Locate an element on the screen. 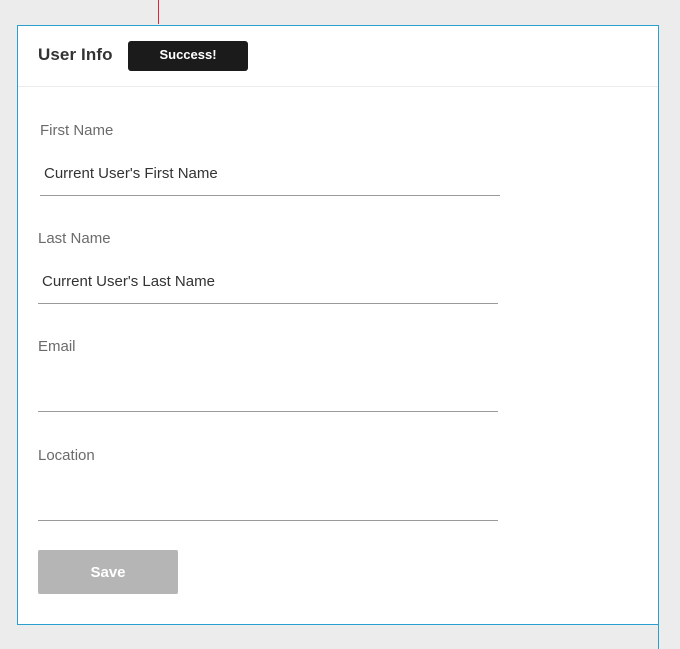 This screenshot has width=680, height=649. last-name-input is located at coordinates (268, 281).